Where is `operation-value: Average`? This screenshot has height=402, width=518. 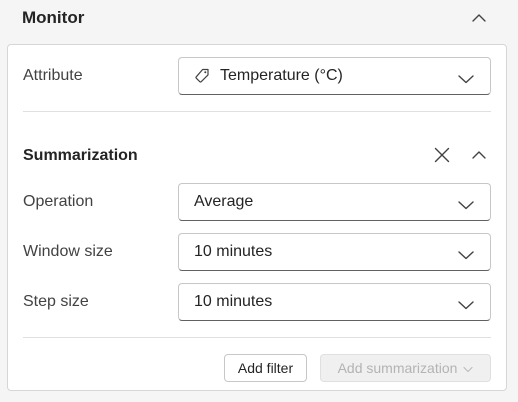
operation-value: Average is located at coordinates (224, 201).